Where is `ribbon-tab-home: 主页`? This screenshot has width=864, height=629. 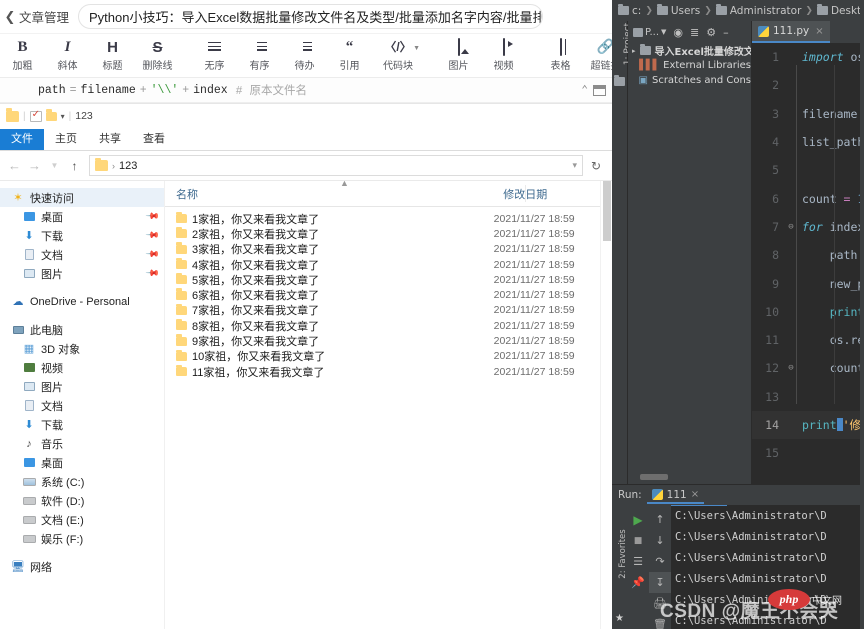
ribbon-tab-home: 主页 is located at coordinates (66, 139).